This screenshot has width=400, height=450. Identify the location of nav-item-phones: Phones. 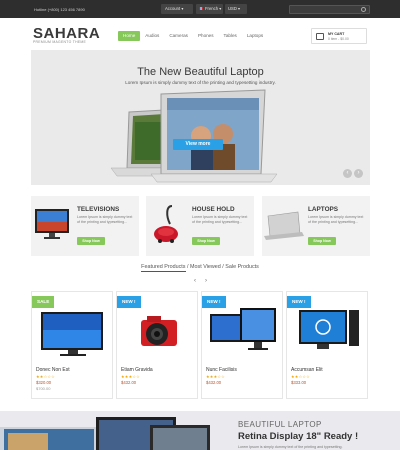
(206, 36).